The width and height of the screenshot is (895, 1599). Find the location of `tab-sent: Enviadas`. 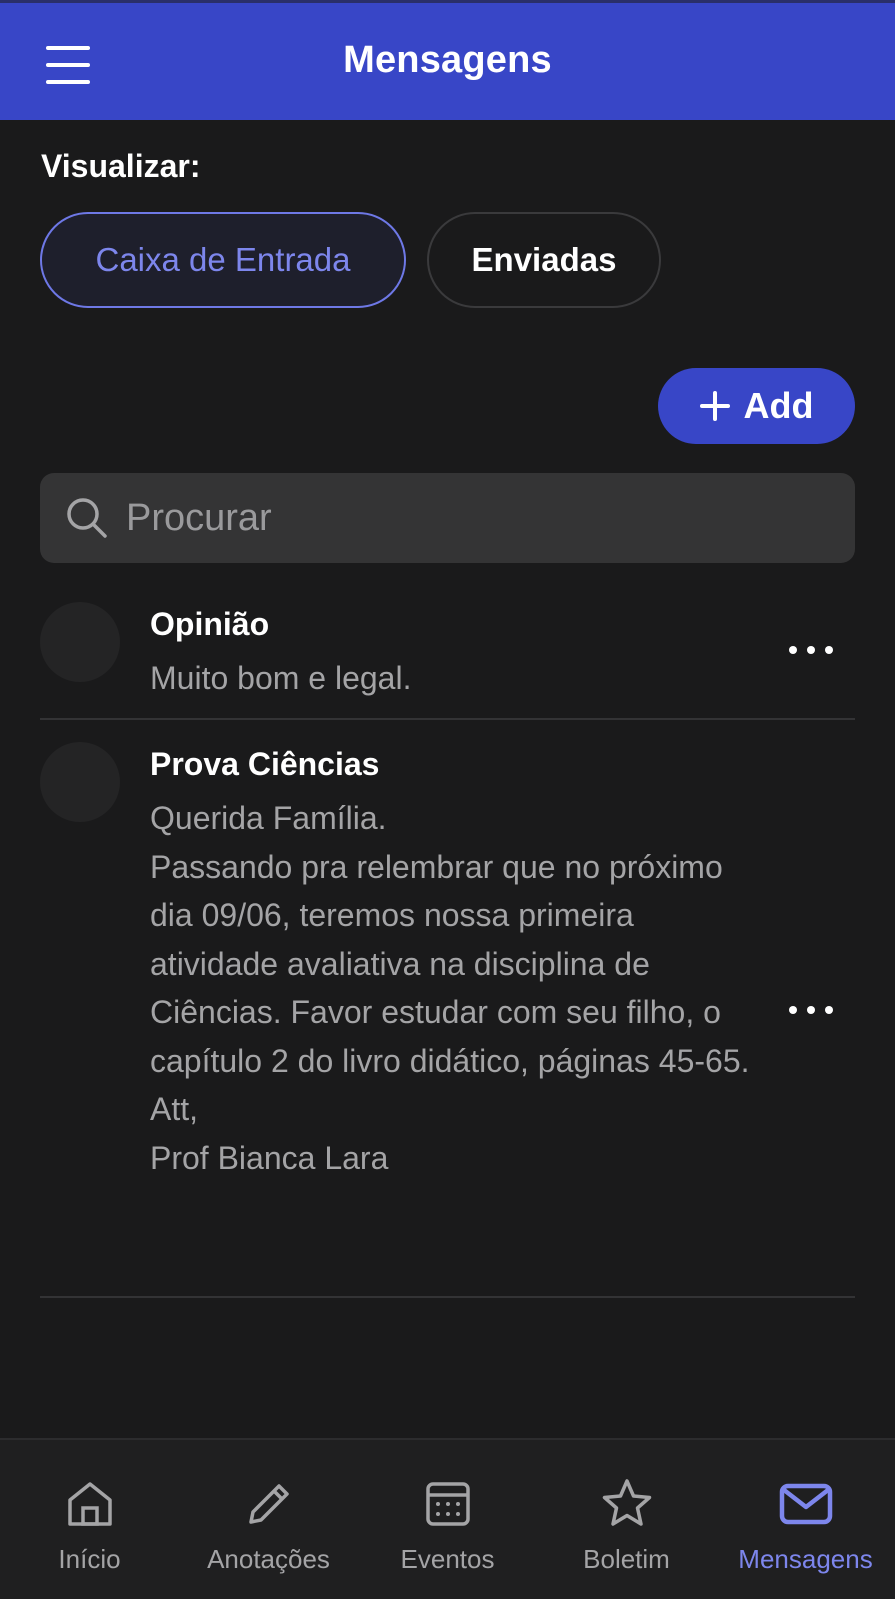

tab-sent: Enviadas is located at coordinates (544, 260).